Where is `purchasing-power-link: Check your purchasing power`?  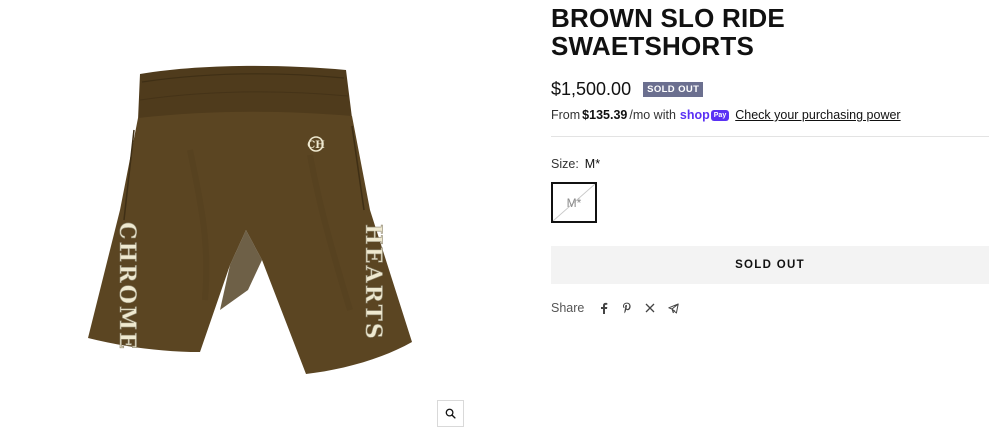
purchasing-power-link: Check your purchasing power is located at coordinates (817, 115).